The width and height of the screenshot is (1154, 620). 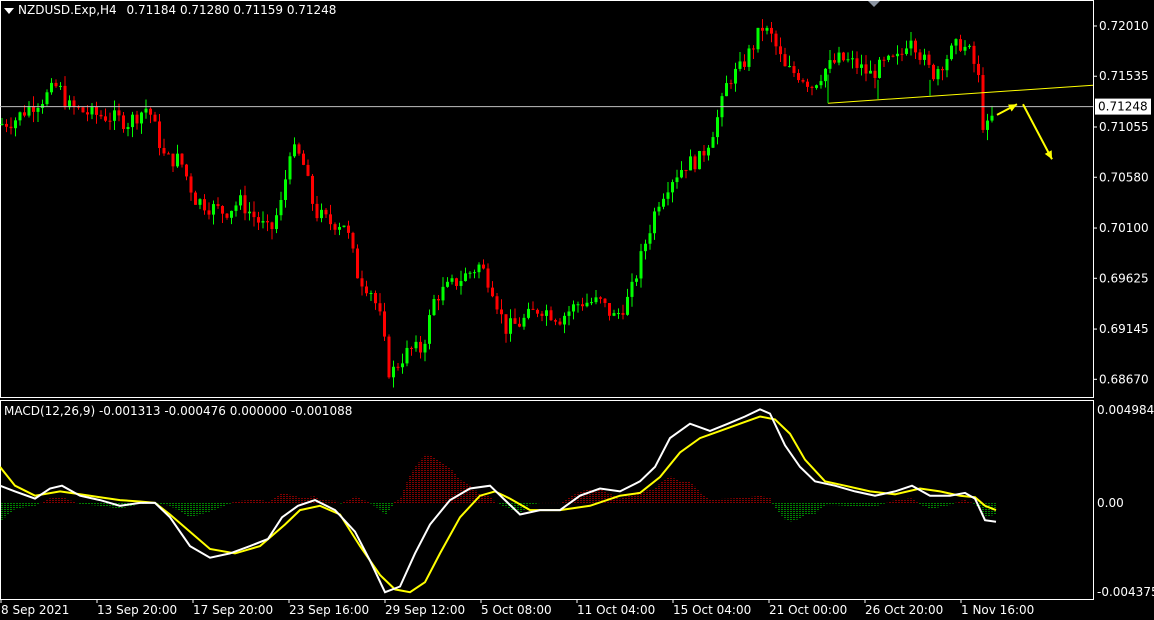 I want to click on chart-shift-marker-icon, so click(x=874, y=4).